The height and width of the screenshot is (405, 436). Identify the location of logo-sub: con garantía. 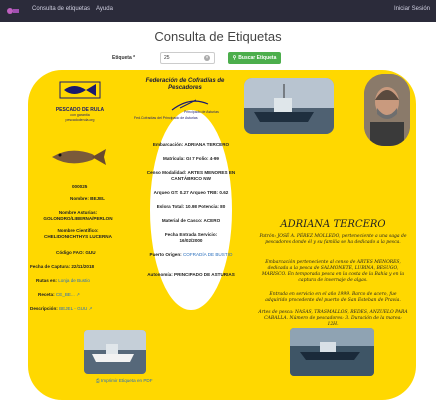
(80, 115).